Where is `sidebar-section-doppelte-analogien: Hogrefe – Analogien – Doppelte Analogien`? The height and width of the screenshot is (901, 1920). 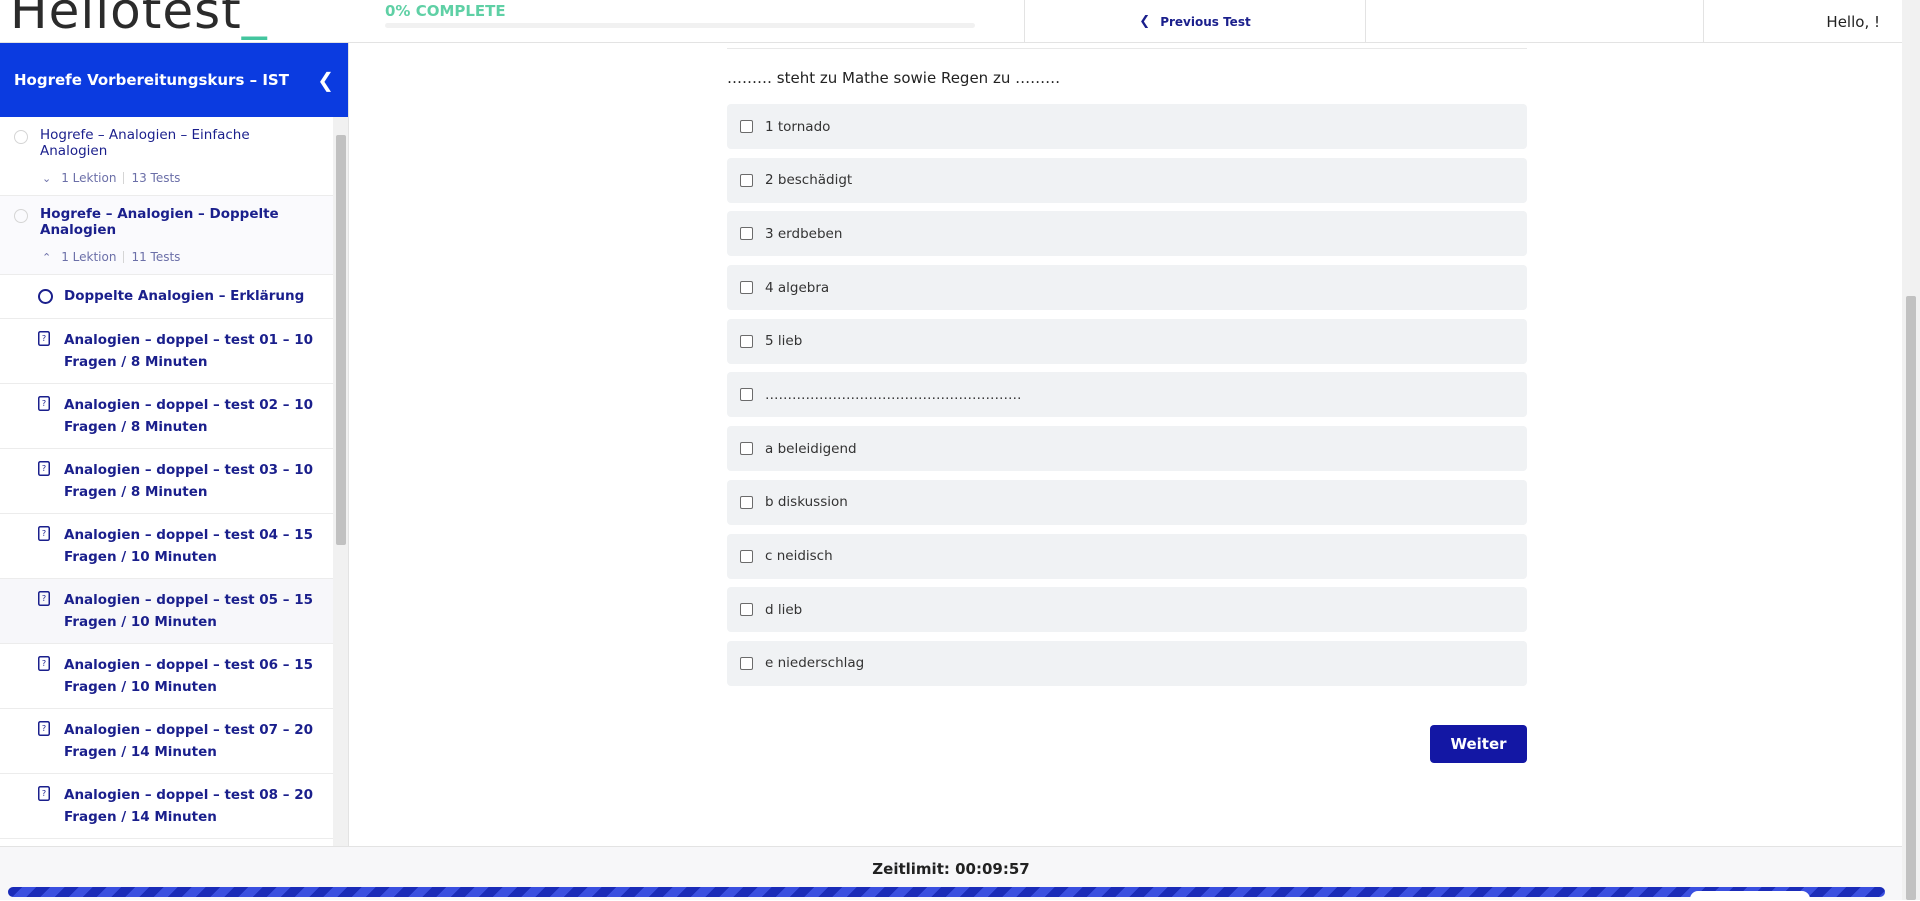 sidebar-section-doppelte-analogien: Hogrefe – Analogien – Doppelte Analogien is located at coordinates (166, 220).